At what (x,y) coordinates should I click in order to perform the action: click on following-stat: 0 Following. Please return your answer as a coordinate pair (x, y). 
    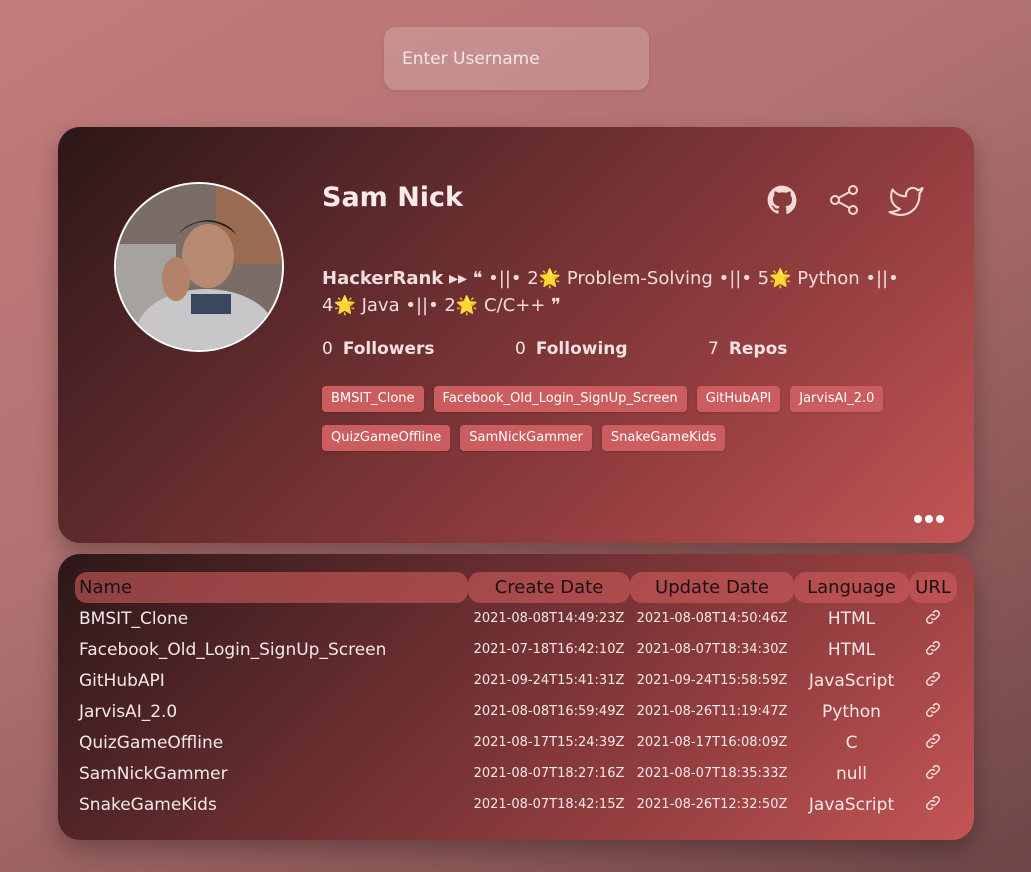
    Looking at the image, I should click on (611, 349).